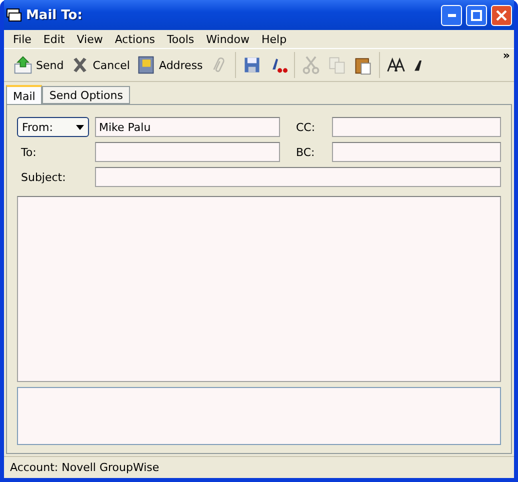 The height and width of the screenshot is (482, 518). Describe the element at coordinates (23, 65) in the screenshot. I see `envelope-arrow-icon` at that location.